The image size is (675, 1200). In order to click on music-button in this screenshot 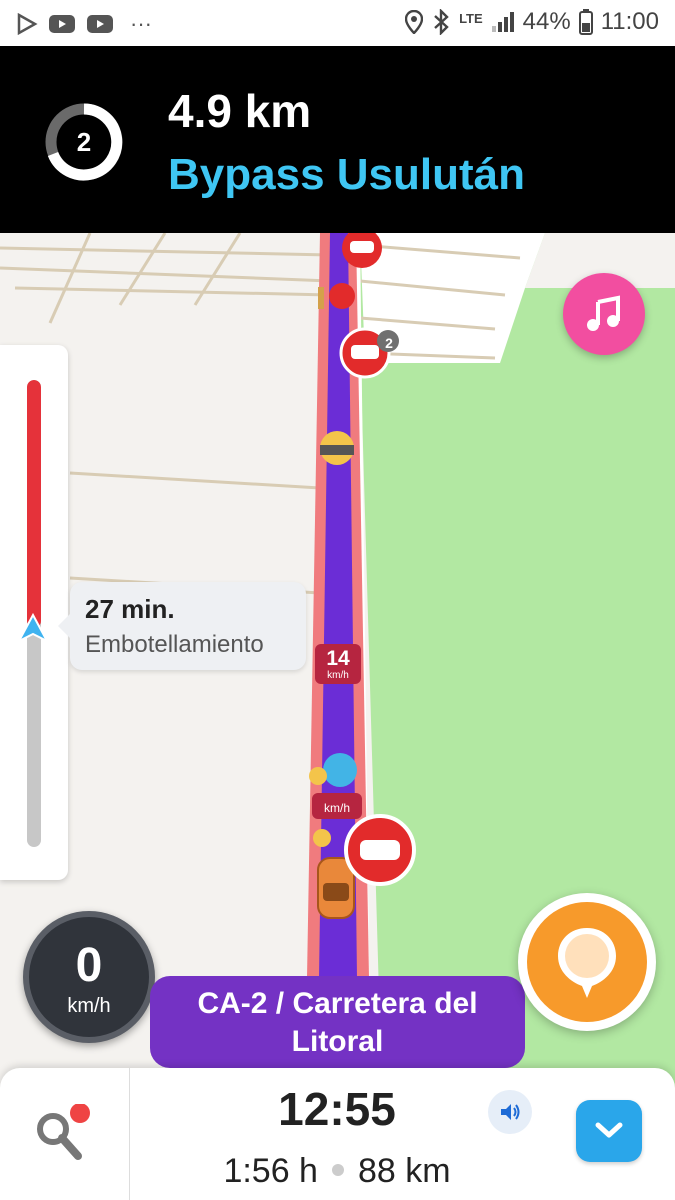, I will do `click(604, 314)`.